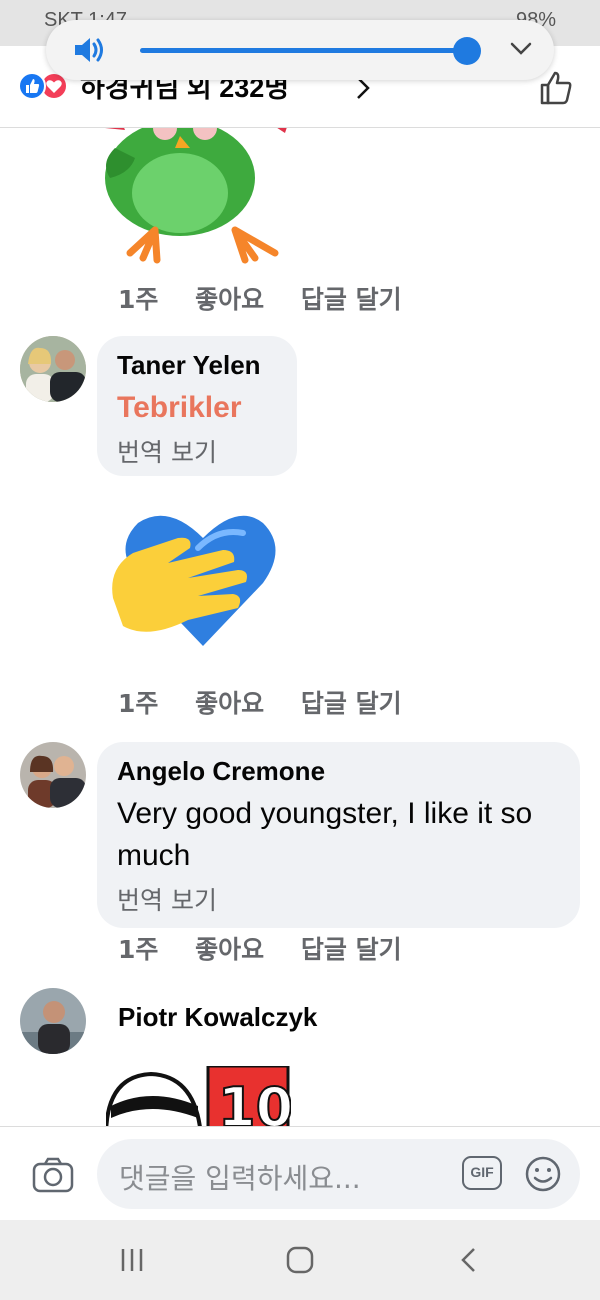  I want to click on svg-text: 10, so click(254, 1101).